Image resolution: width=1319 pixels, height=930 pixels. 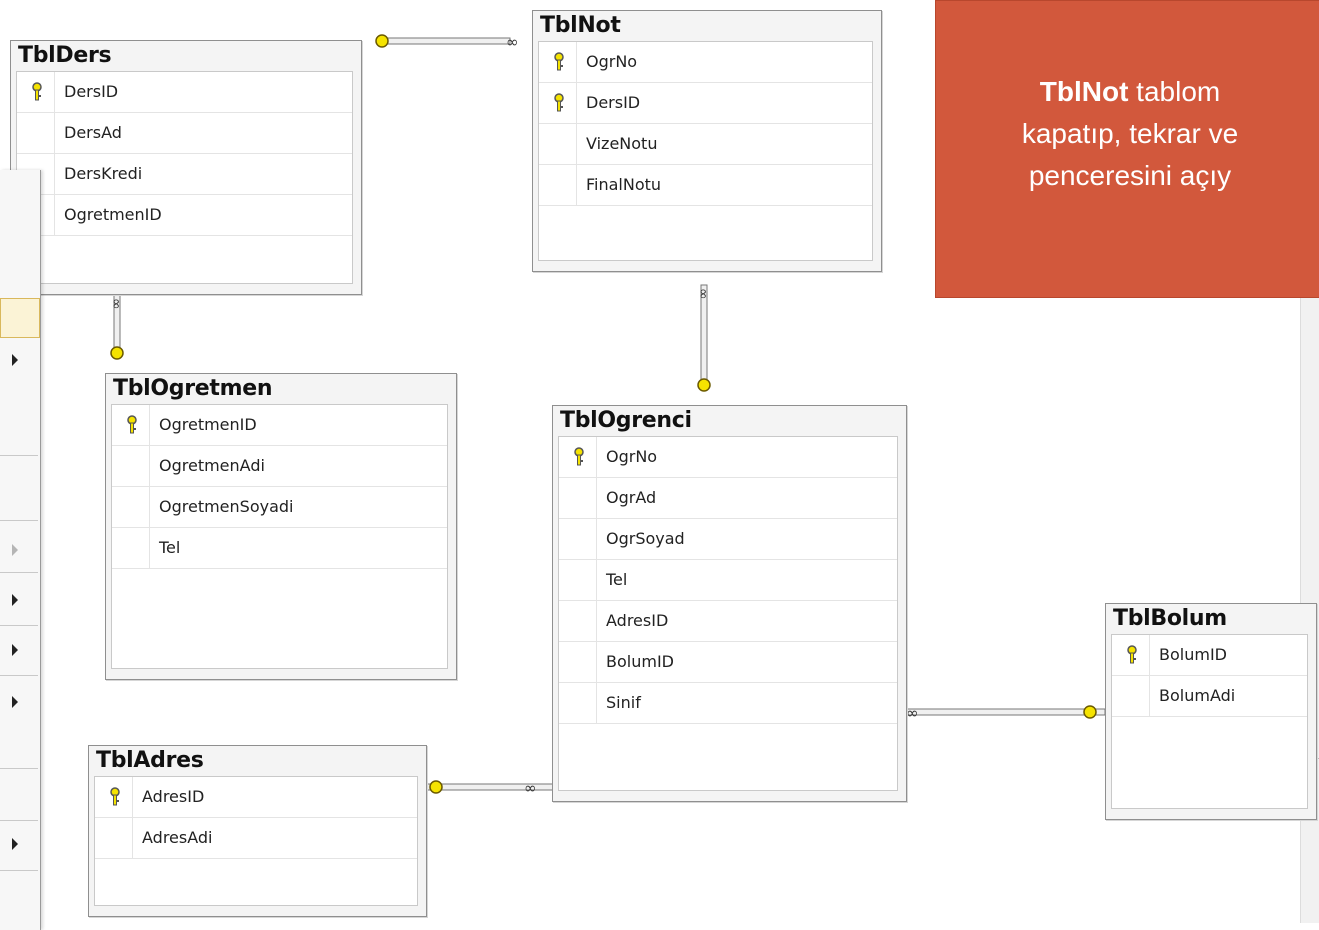 I want to click on column-row: AdresAdi, so click(x=256, y=838).